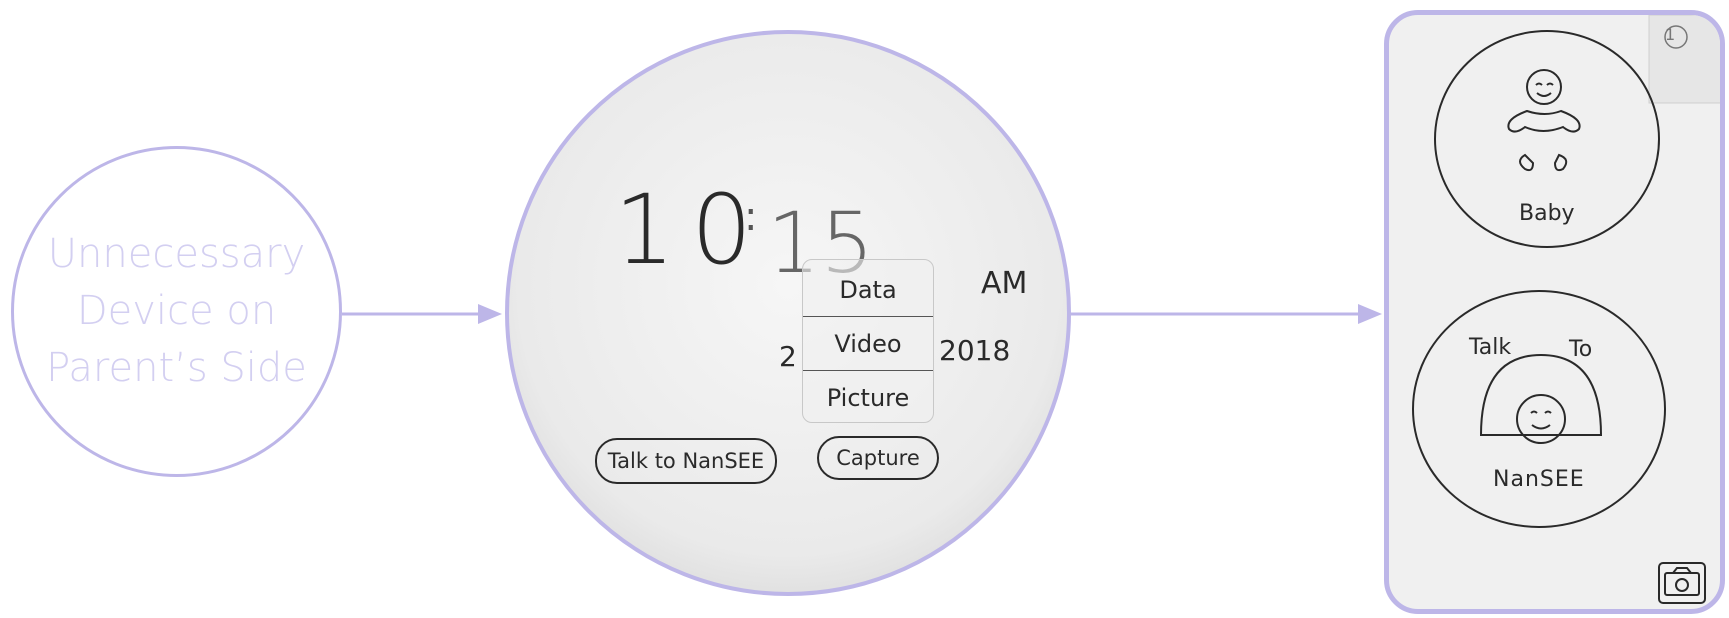 The image size is (1729, 618). What do you see at coordinates (1682, 583) in the screenshot?
I see `camera-button` at bounding box center [1682, 583].